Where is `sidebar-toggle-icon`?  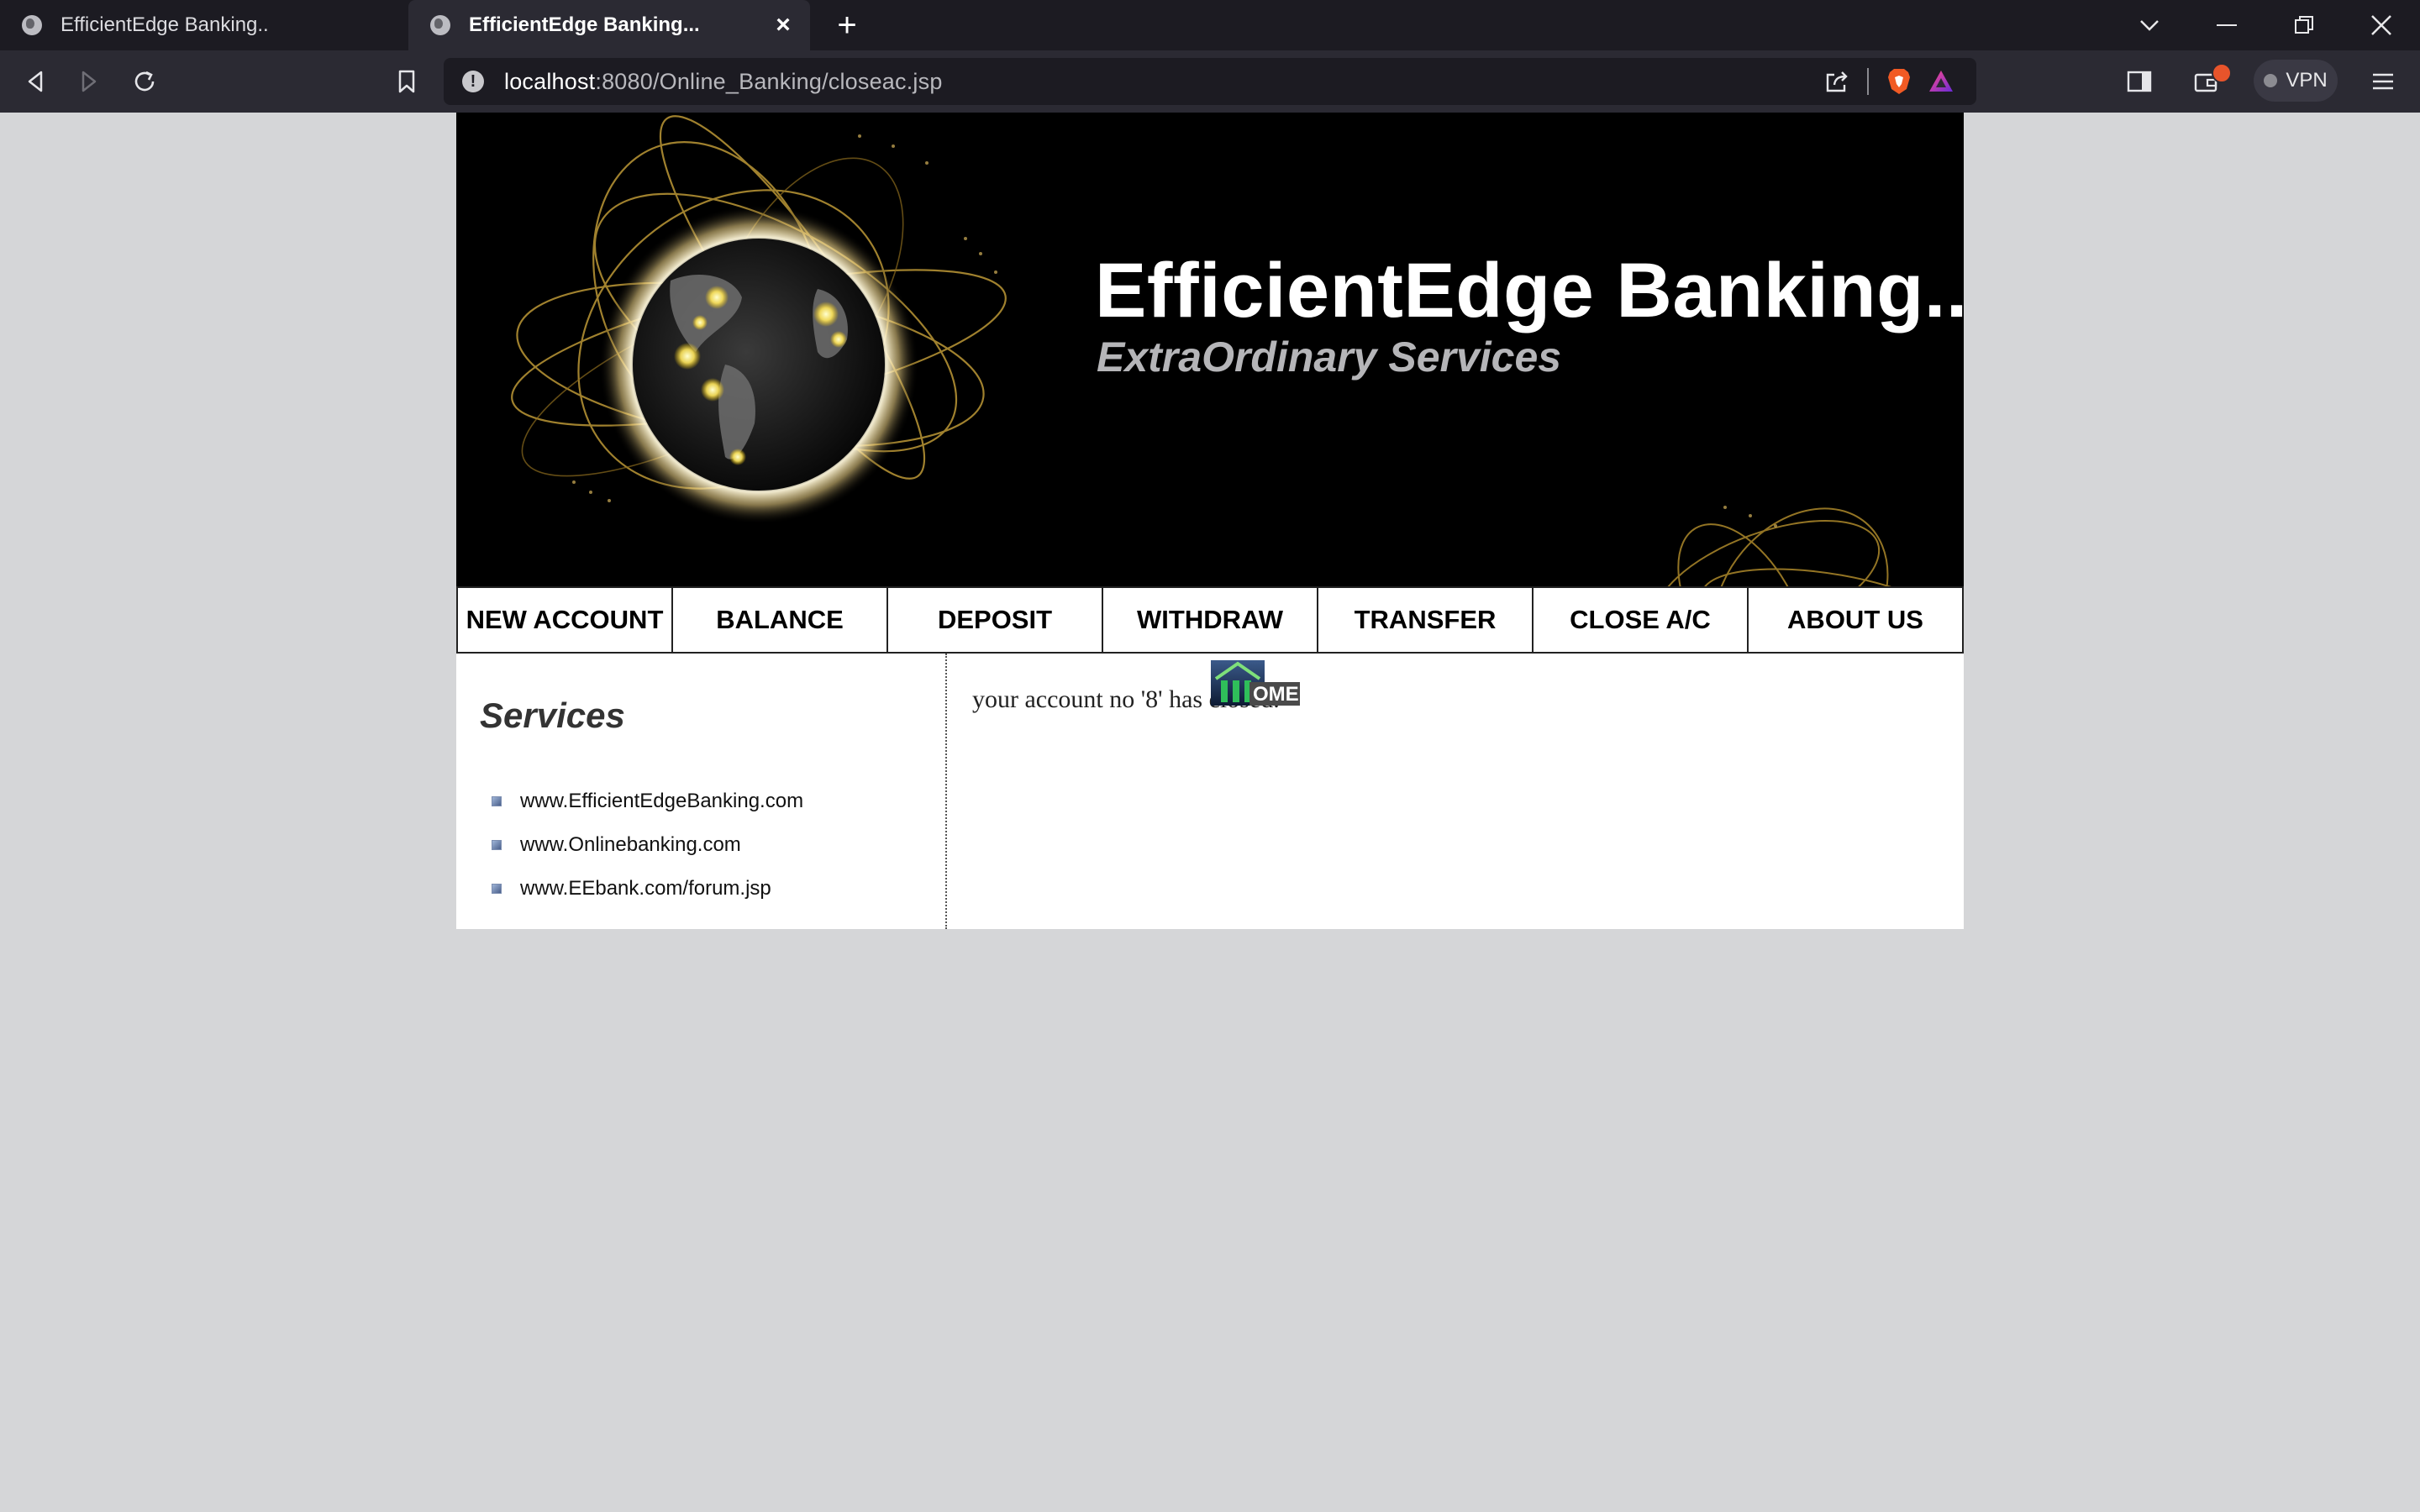 sidebar-toggle-icon is located at coordinates (2140, 81).